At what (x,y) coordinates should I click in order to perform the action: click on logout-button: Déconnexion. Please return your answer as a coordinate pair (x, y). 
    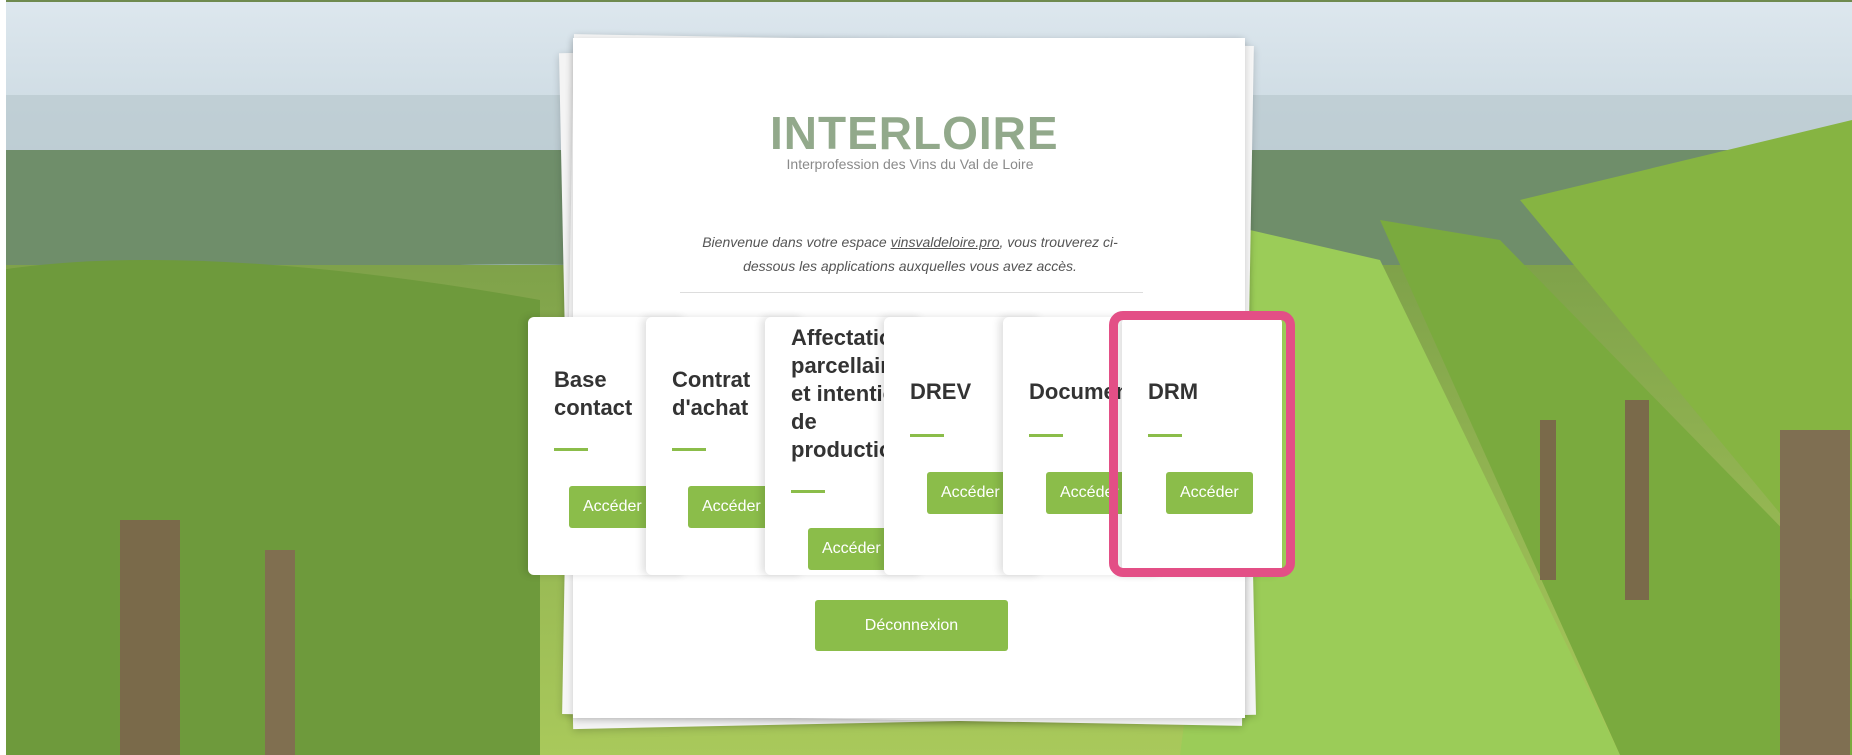
    Looking at the image, I should click on (911, 625).